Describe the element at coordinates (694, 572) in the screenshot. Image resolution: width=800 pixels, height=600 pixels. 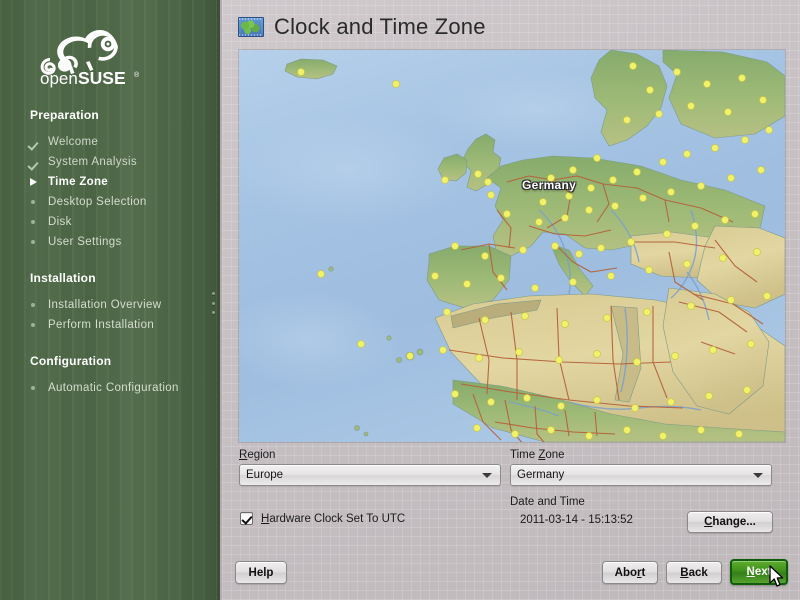
I see `back-button: Back` at that location.